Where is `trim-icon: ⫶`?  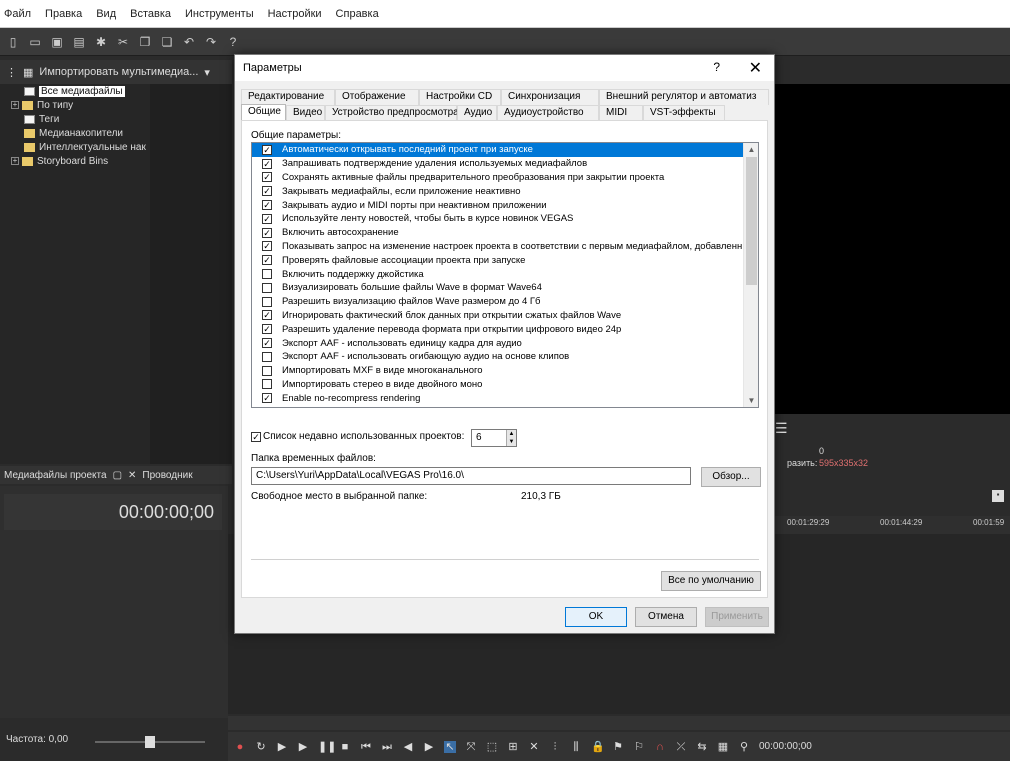
trim-icon: ⫶ is located at coordinates (555, 747).